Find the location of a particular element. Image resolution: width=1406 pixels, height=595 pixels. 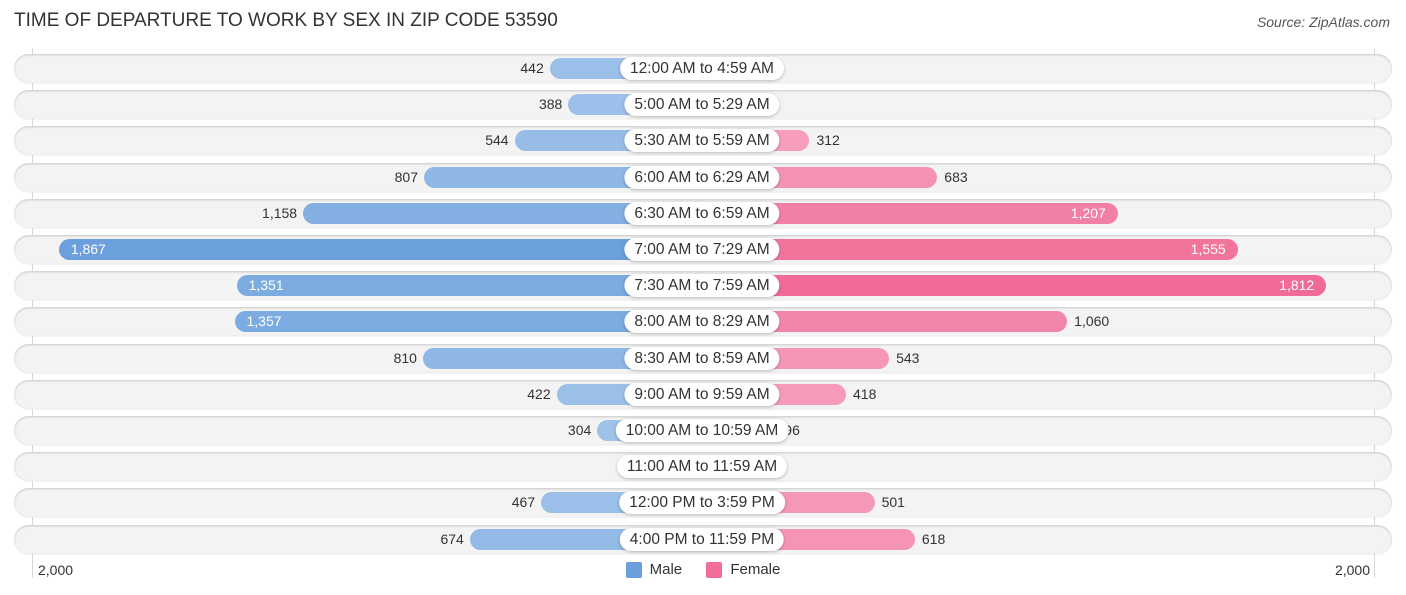

category-label: 8:00 AM to 8:29 AM is located at coordinates (702, 322).